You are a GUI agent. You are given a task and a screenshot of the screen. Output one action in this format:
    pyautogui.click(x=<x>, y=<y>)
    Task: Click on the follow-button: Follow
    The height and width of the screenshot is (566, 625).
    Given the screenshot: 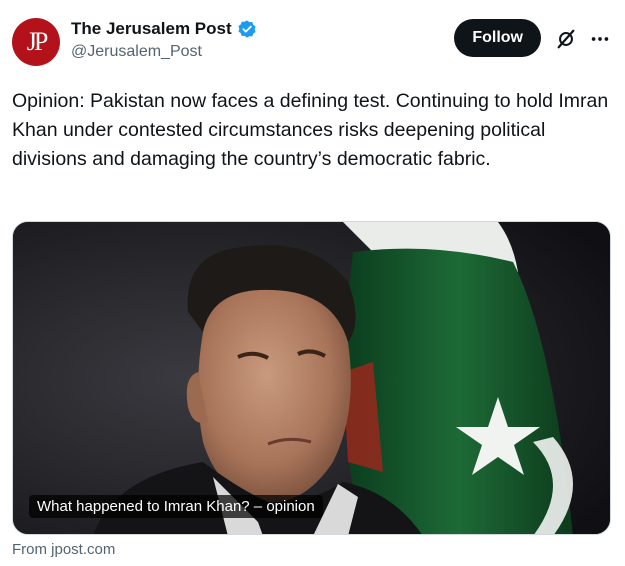 What is the action you would take?
    pyautogui.click(x=497, y=38)
    